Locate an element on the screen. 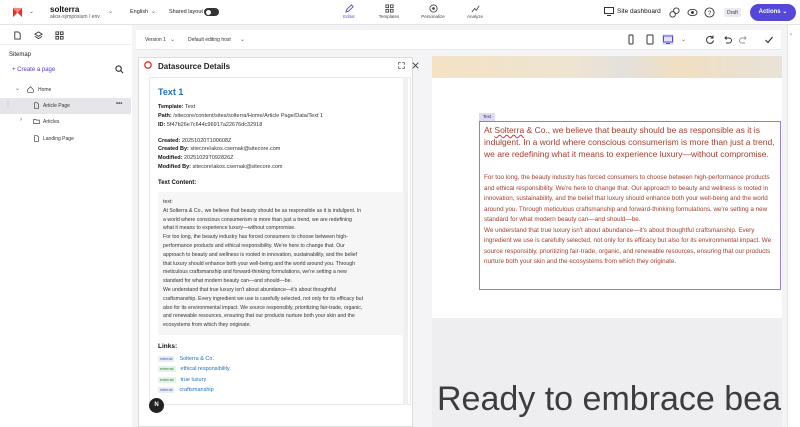 The image size is (800, 427). meta-value: sitecore\akos.csernak@sitecore.com is located at coordinates (235, 149).